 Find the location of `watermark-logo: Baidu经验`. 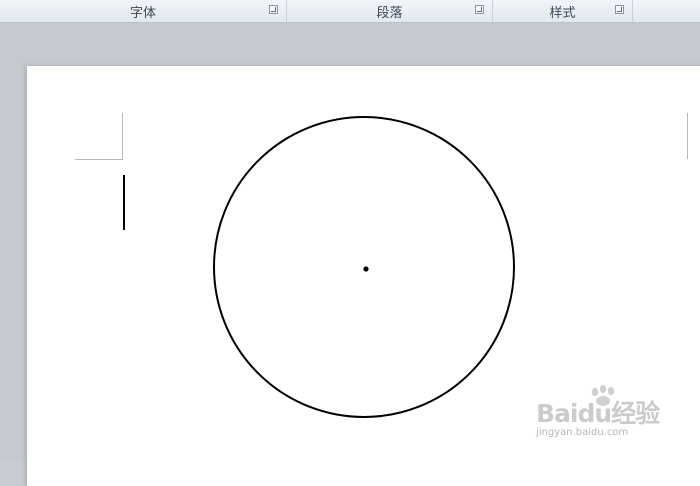

watermark-logo: Baidu经验 is located at coordinates (598, 413).